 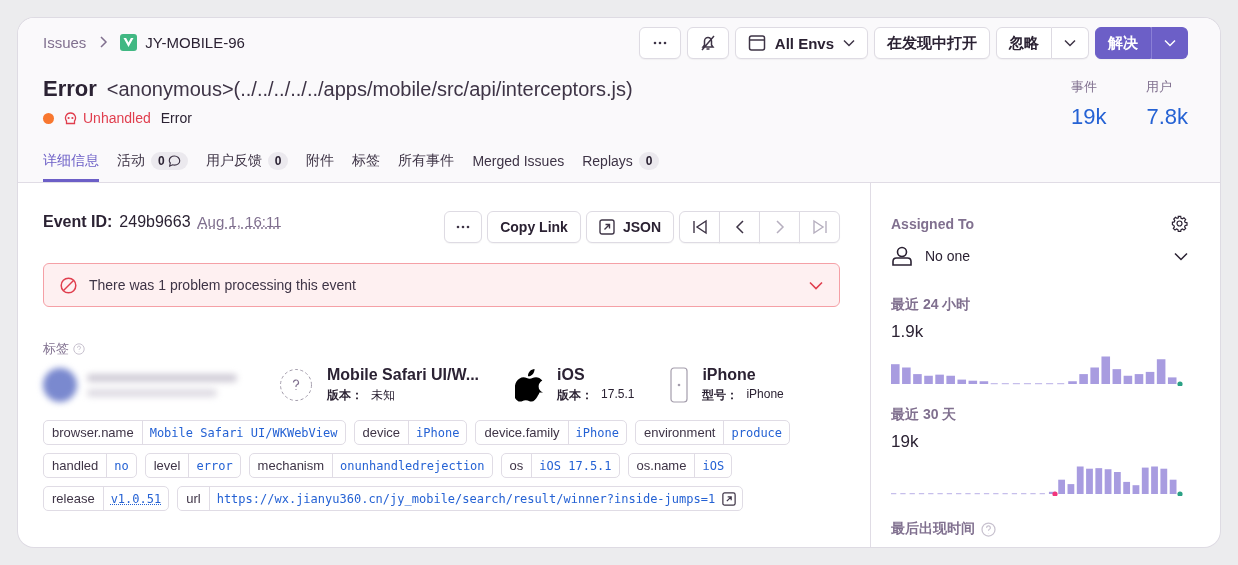 What do you see at coordinates (155, 222) in the screenshot?
I see `event-id: 249b9663` at bounding box center [155, 222].